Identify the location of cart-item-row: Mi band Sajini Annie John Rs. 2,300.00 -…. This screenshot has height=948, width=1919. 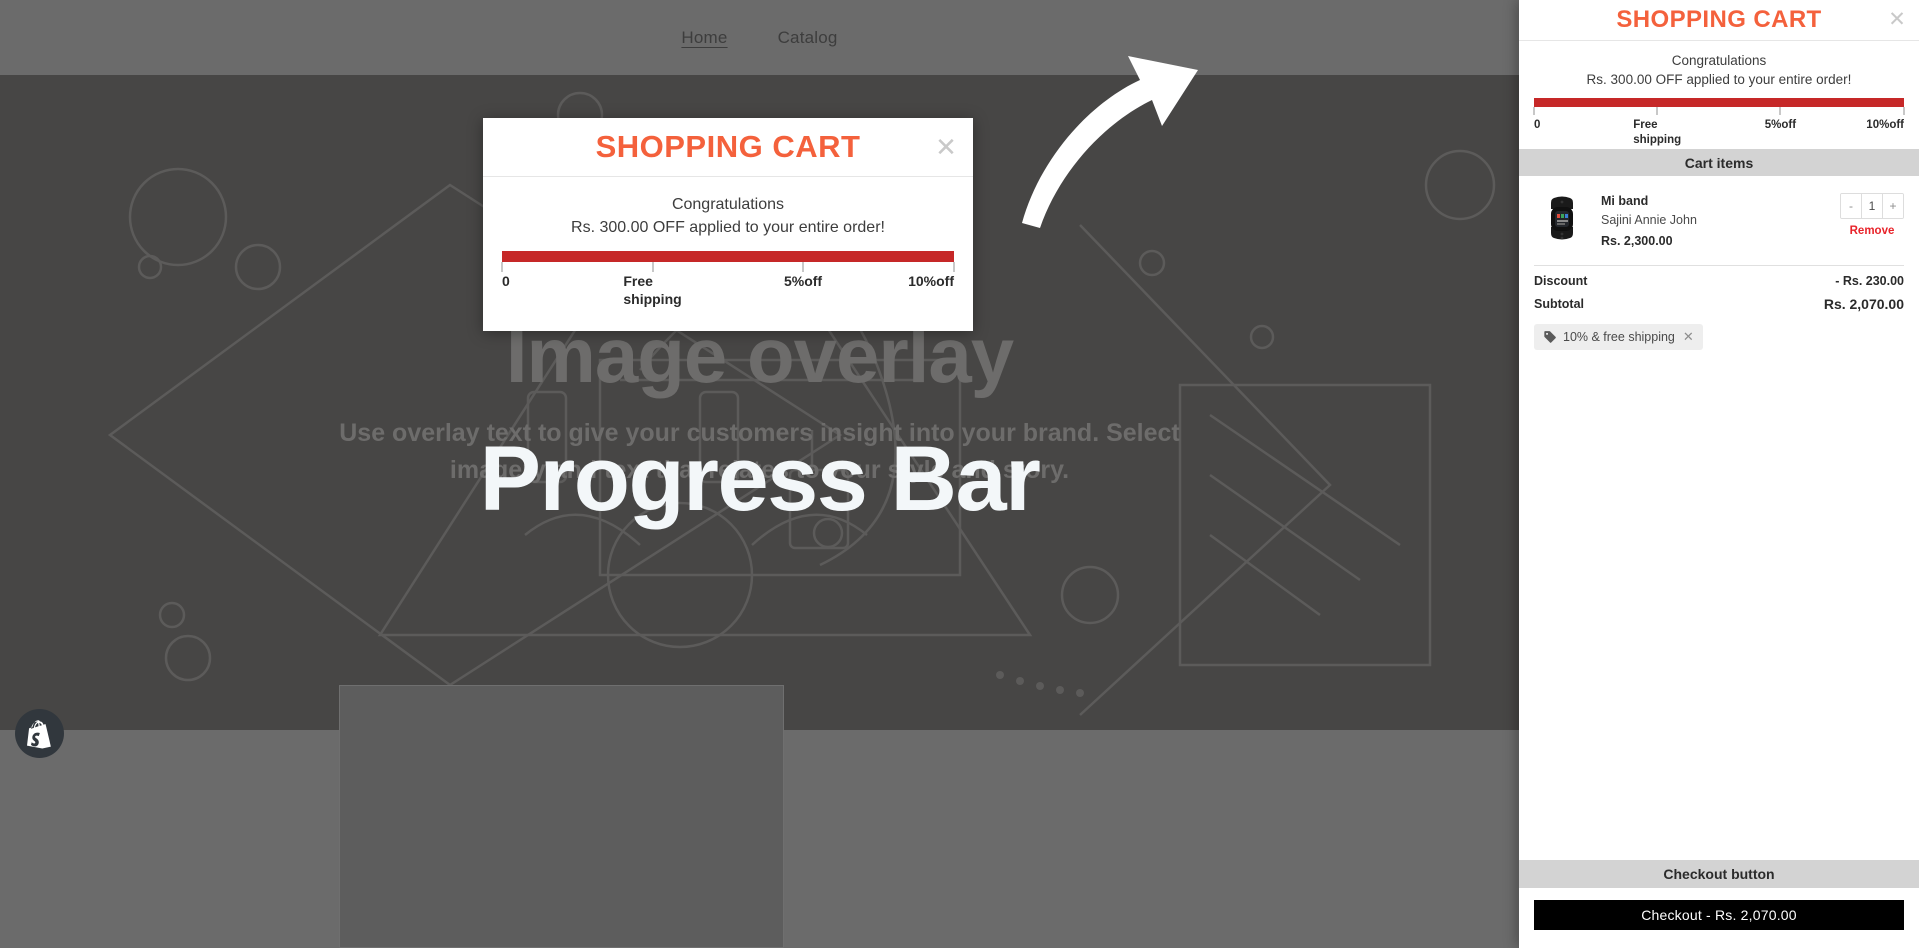
(1719, 220).